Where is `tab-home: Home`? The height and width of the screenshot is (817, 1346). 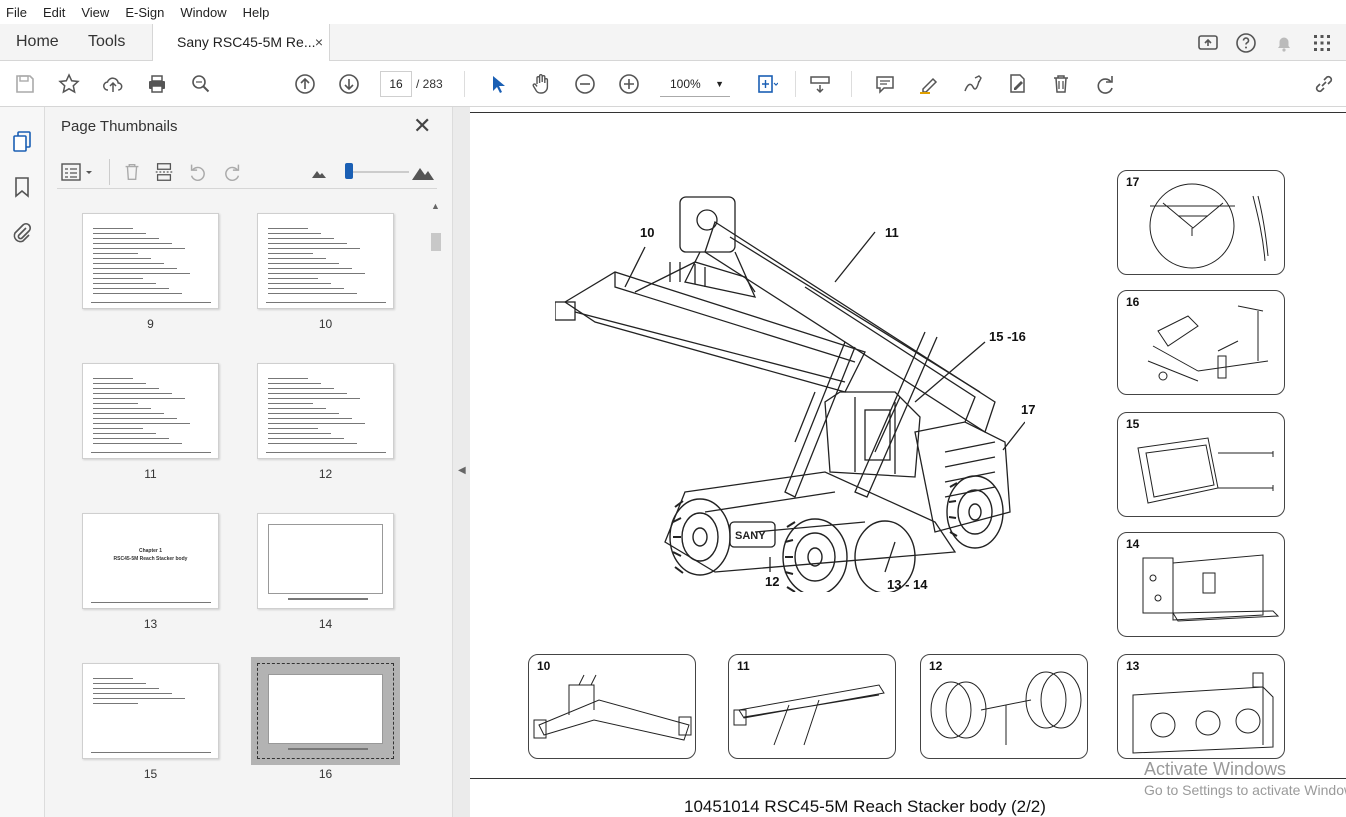
tab-home: Home is located at coordinates (37, 42).